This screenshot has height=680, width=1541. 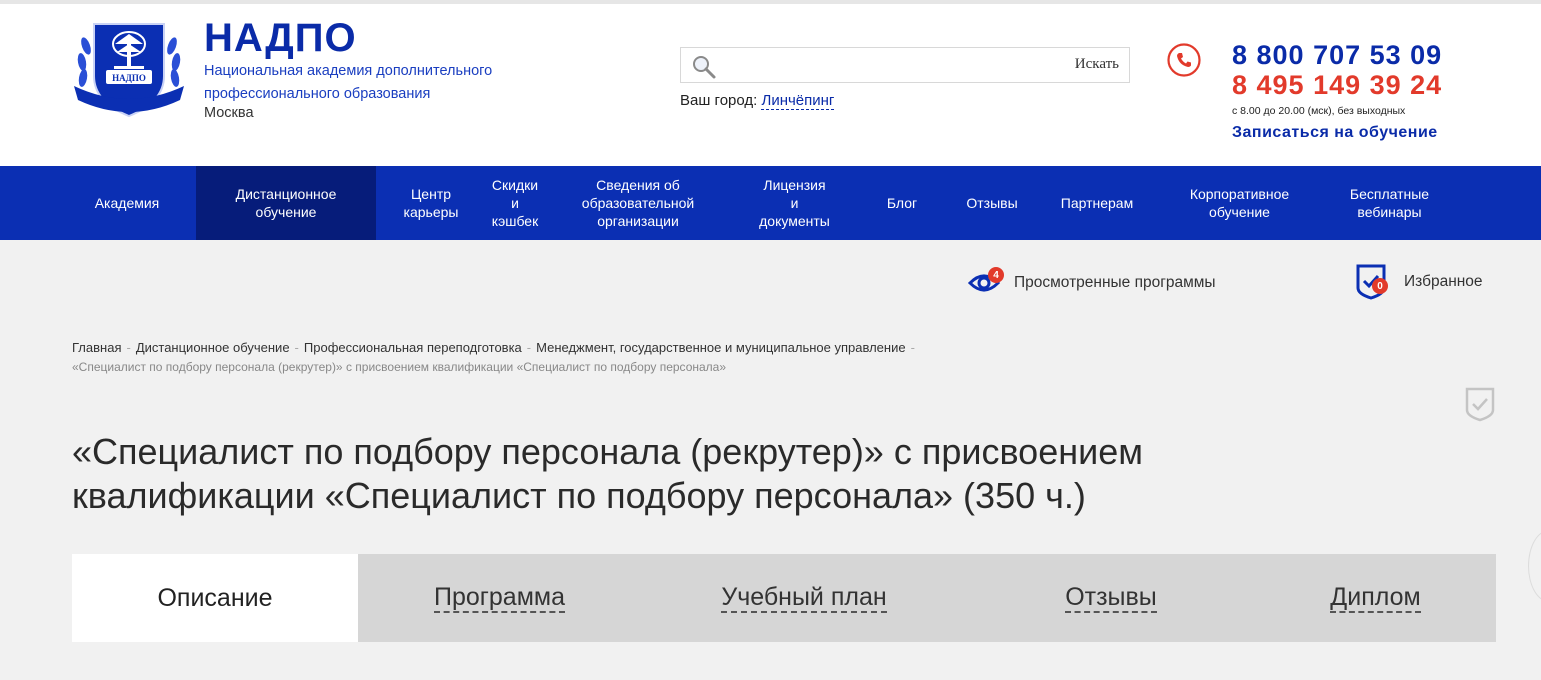 What do you see at coordinates (794, 203) in the screenshot?
I see `nav-item-5: Лицензия и документы` at bounding box center [794, 203].